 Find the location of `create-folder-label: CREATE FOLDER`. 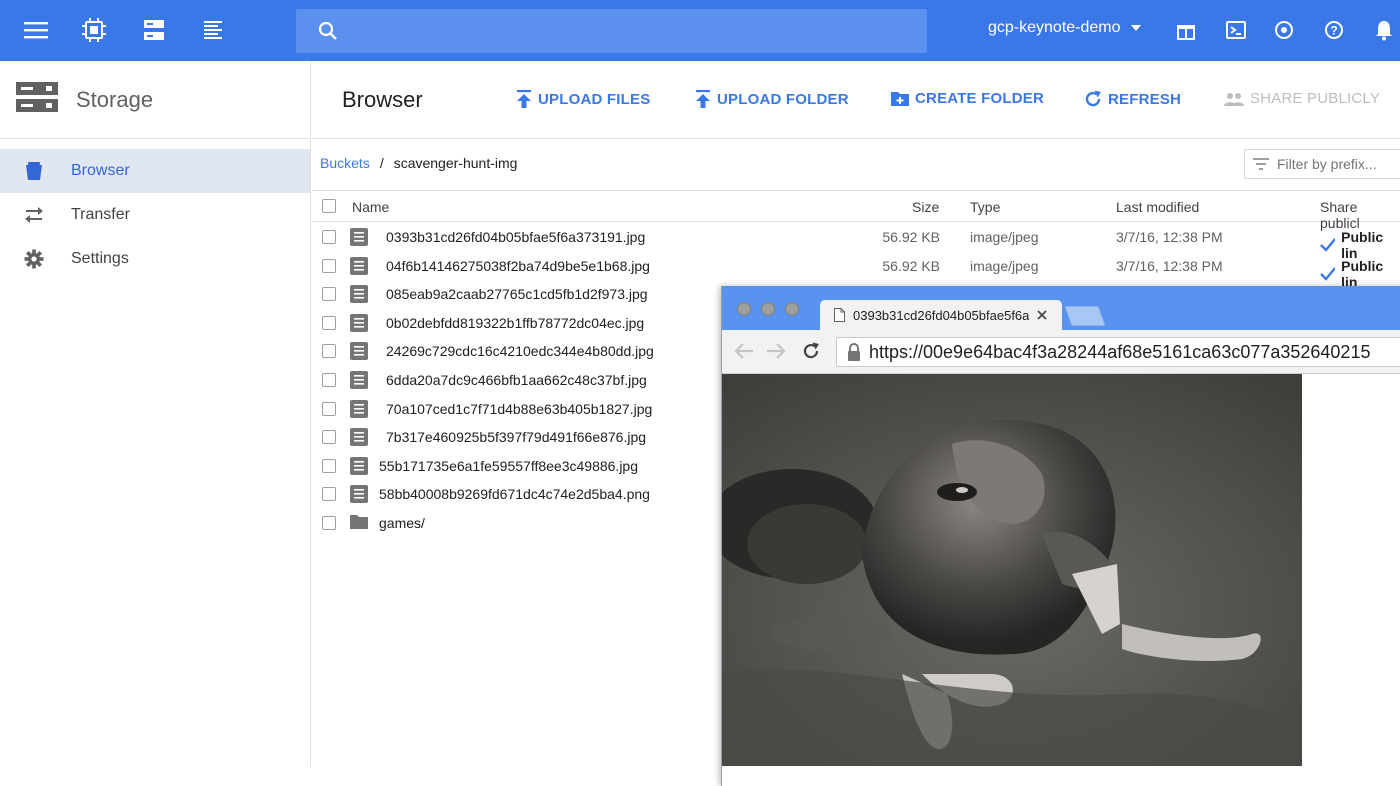

create-folder-label: CREATE FOLDER is located at coordinates (979, 98).